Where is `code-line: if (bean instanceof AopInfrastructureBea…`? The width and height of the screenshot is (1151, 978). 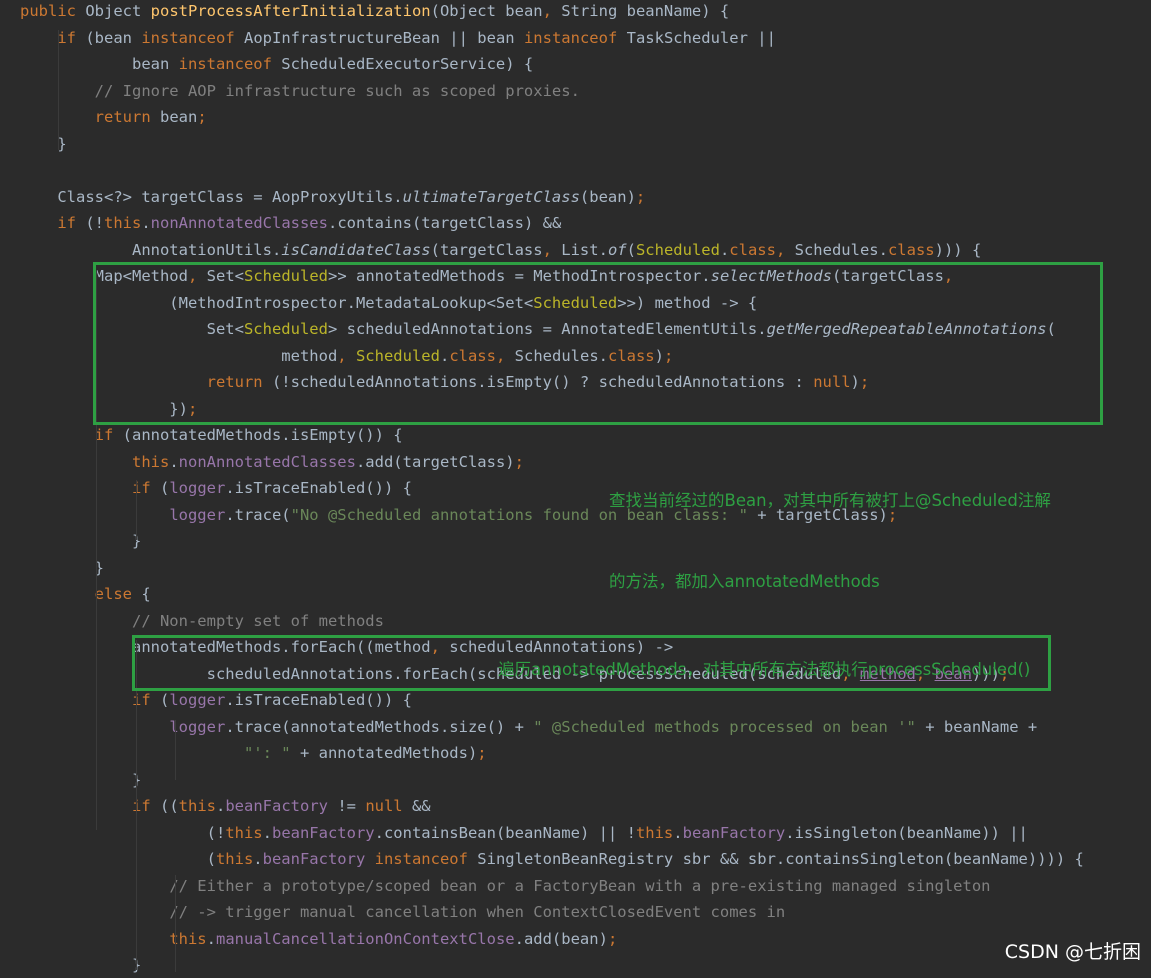
code-line: if (bean instanceof AopInfrastructureBea… is located at coordinates (416, 37).